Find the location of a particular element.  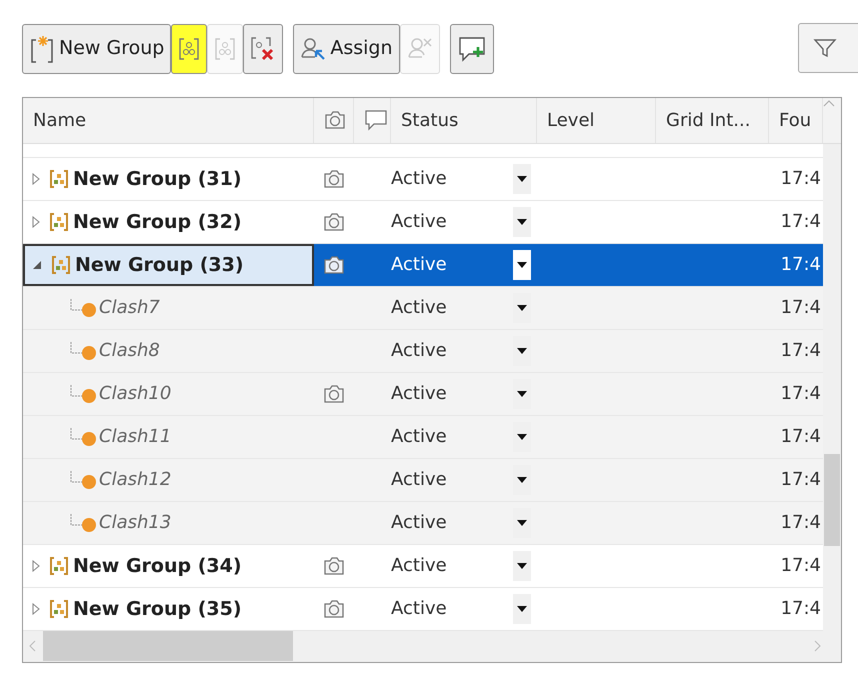

column-header: Name is located at coordinates (168, 120).